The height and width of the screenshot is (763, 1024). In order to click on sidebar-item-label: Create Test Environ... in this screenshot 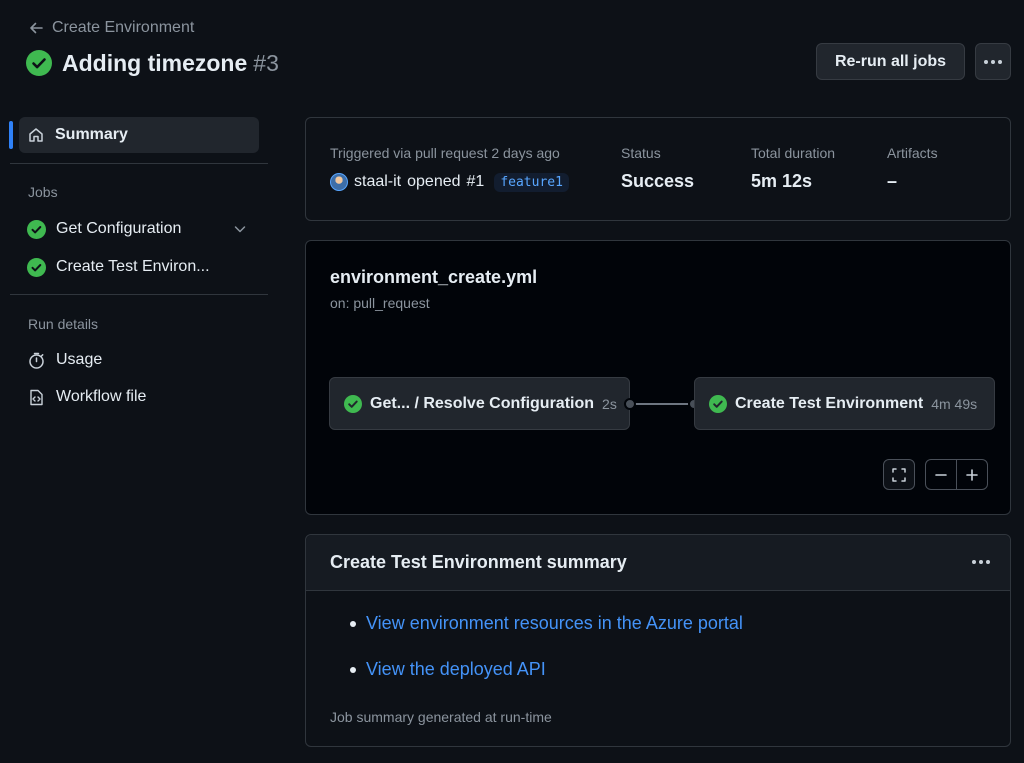, I will do `click(133, 266)`.